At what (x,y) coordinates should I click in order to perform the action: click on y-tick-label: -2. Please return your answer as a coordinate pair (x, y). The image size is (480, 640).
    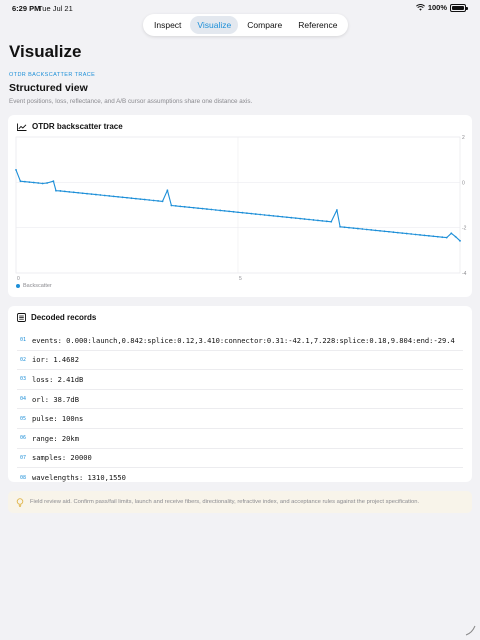
    Looking at the image, I should click on (464, 229).